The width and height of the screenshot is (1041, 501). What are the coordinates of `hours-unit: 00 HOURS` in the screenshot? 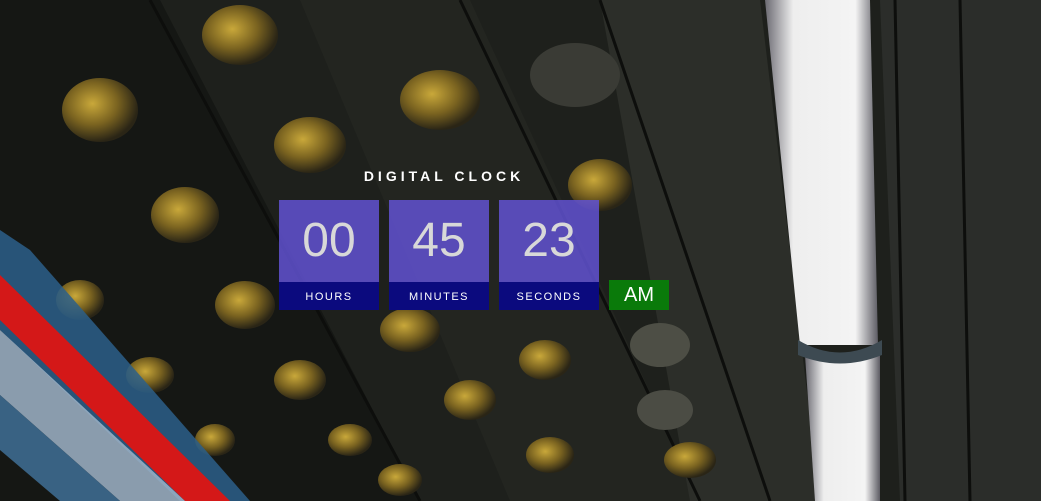 It's located at (329, 255).